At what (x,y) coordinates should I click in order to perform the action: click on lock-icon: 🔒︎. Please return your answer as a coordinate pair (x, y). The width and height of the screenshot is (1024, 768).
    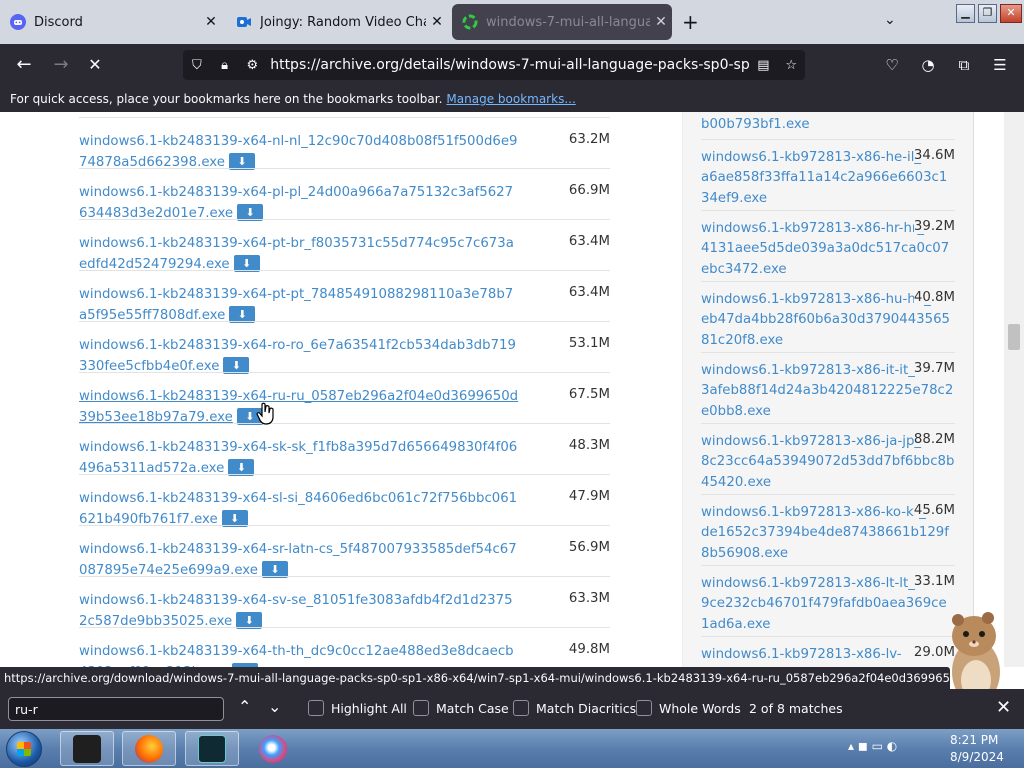
    Looking at the image, I should click on (225, 65).